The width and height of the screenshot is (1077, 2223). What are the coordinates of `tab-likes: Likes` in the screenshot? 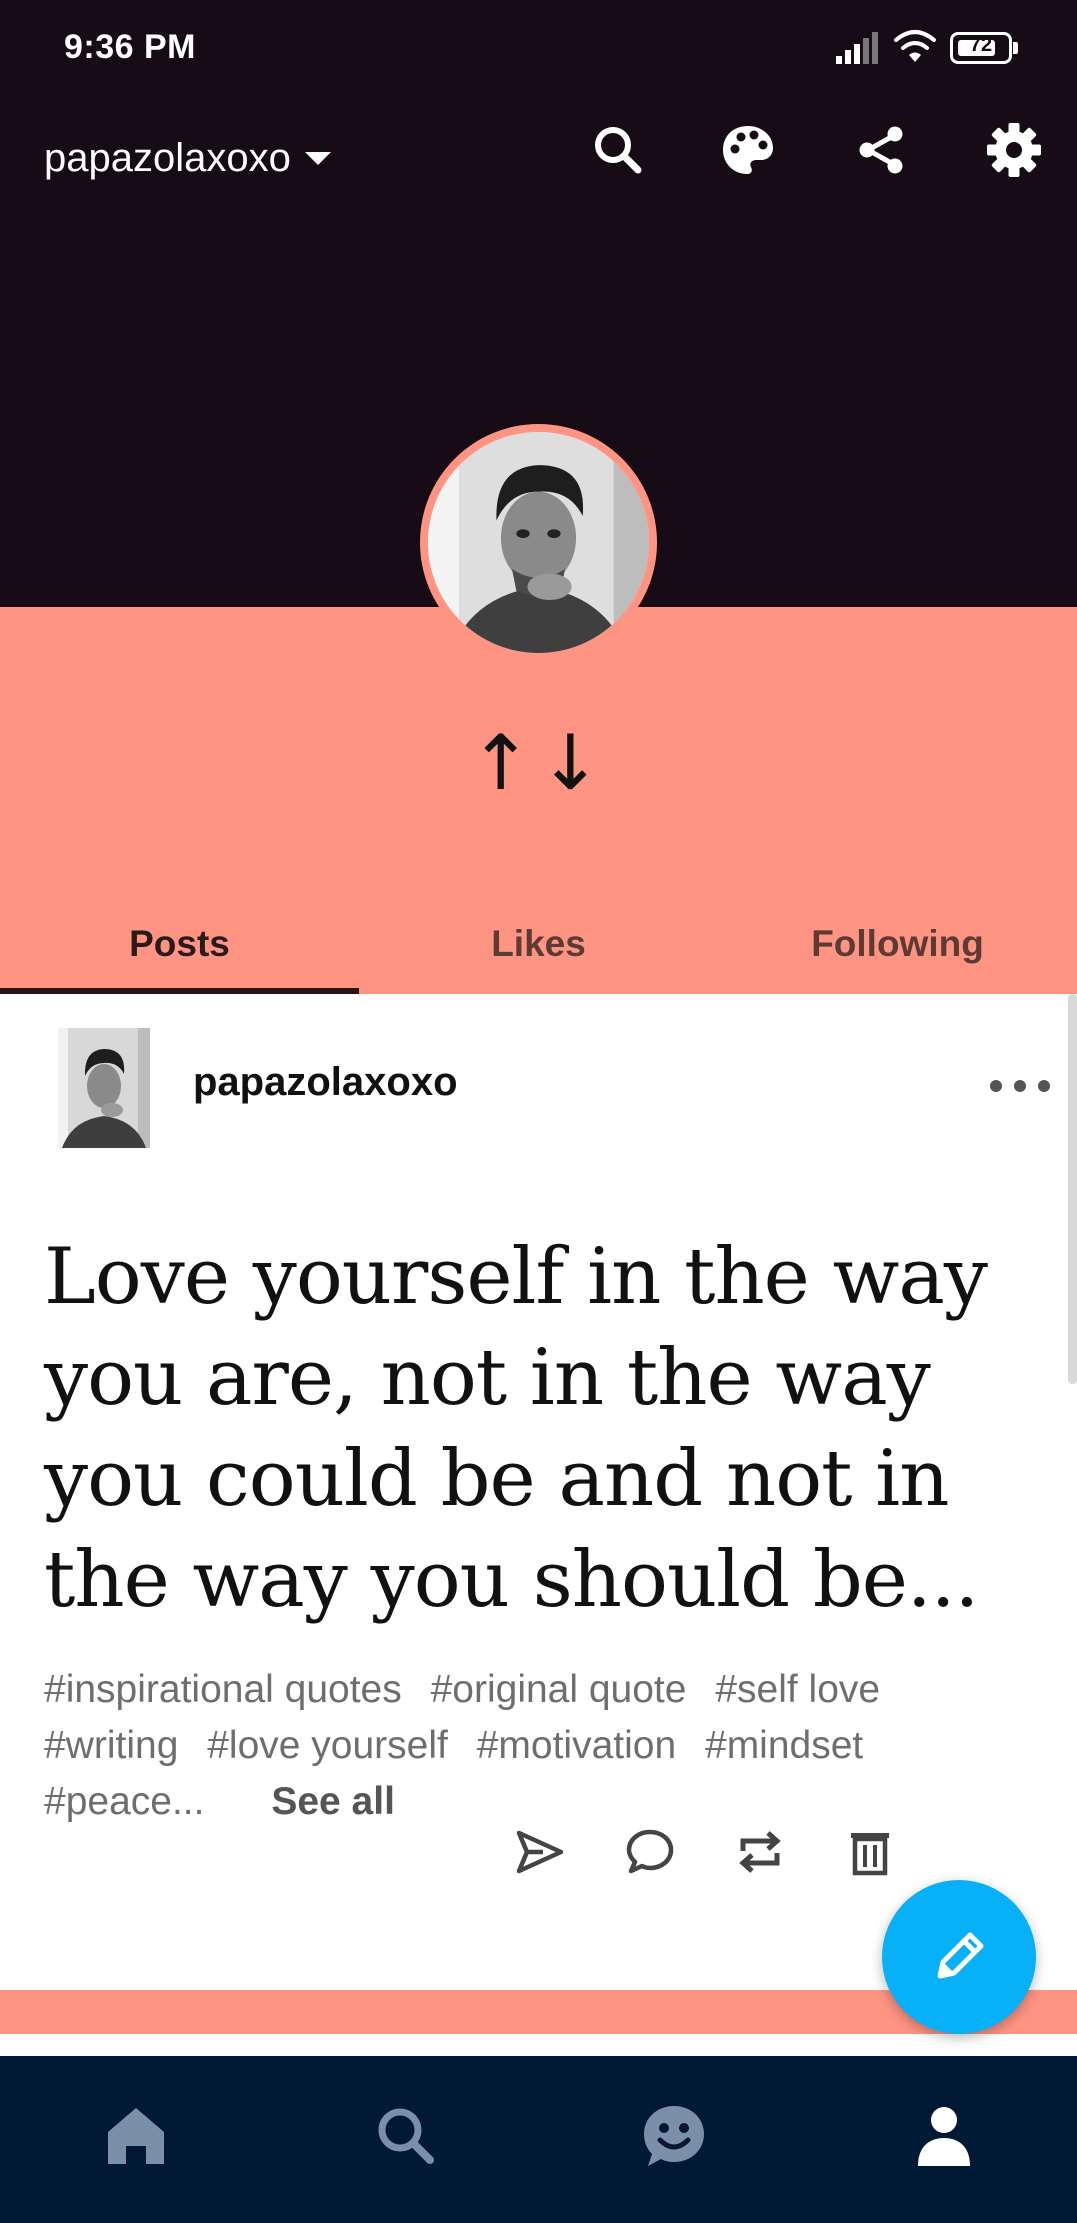 It's located at (538, 944).